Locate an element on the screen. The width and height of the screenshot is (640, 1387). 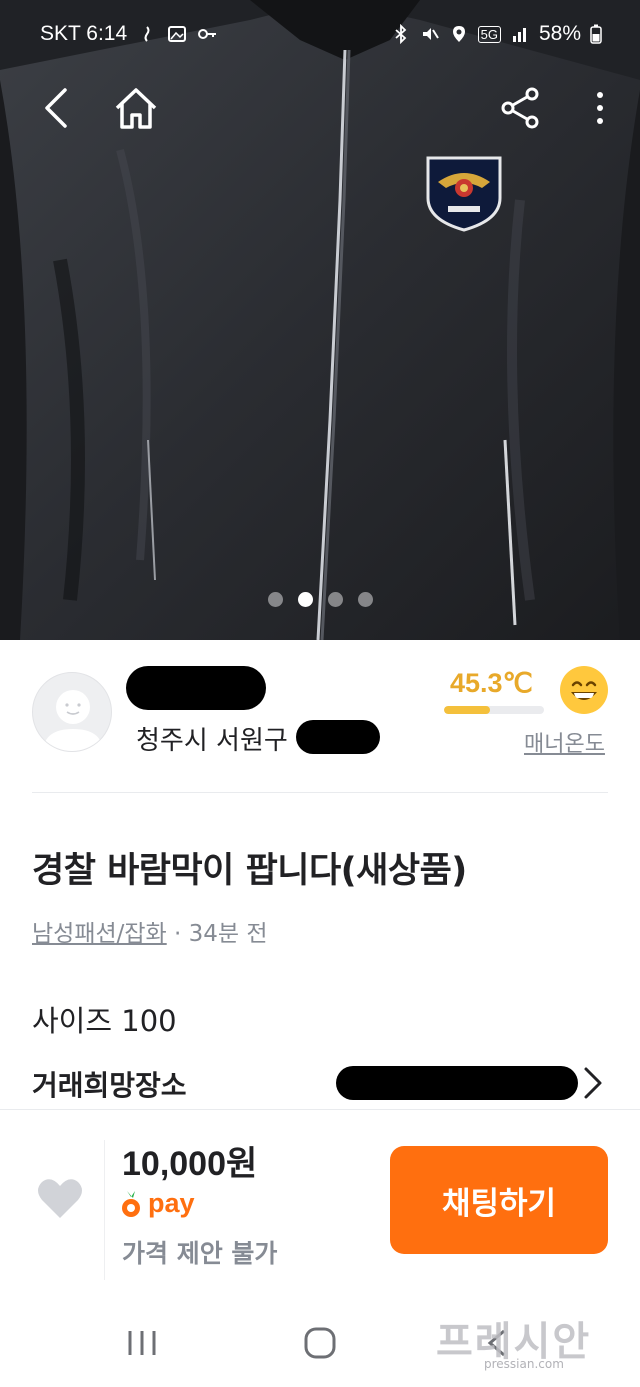
system-navigation-bar is located at coordinates (320, 1344).